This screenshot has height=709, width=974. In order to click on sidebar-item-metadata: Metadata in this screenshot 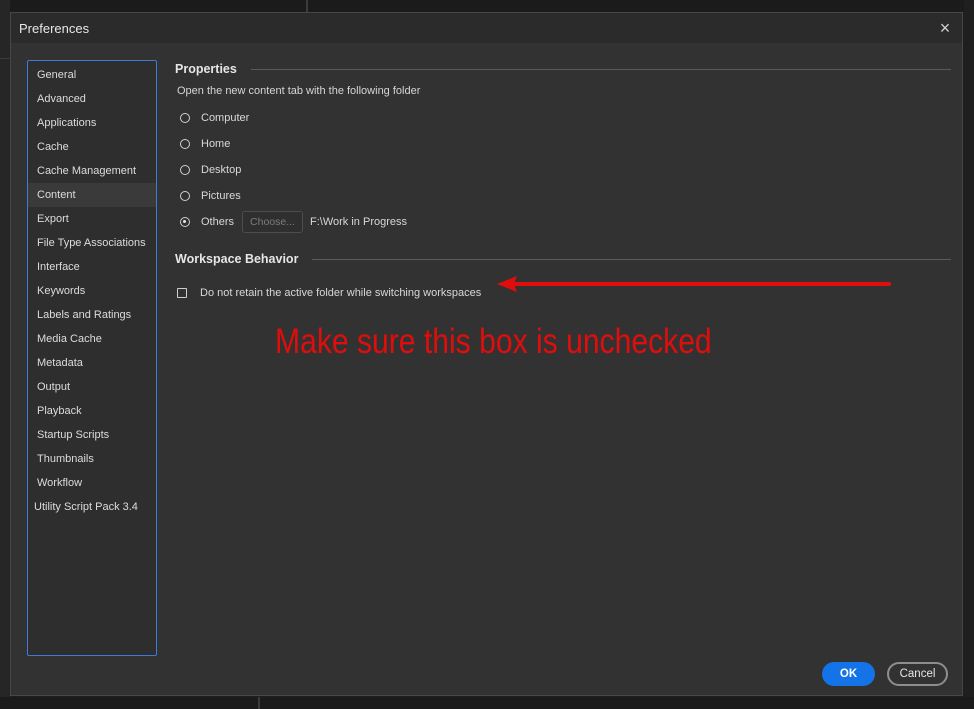, I will do `click(92, 363)`.